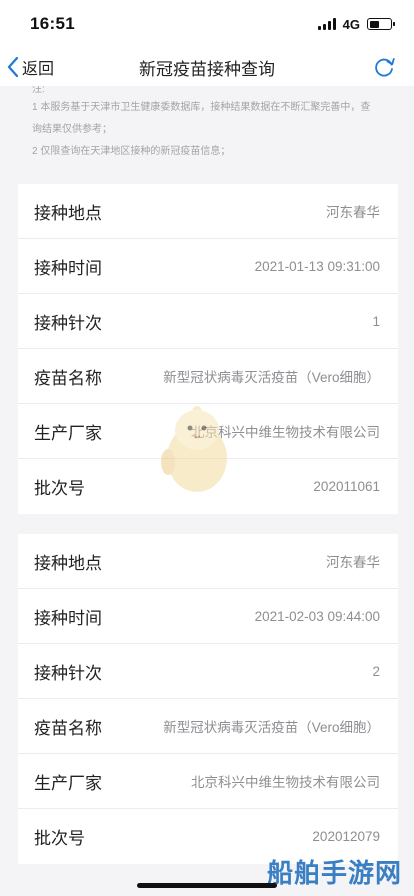  Describe the element at coordinates (52, 23) in the screenshot. I see `status-time: 16:51` at that location.